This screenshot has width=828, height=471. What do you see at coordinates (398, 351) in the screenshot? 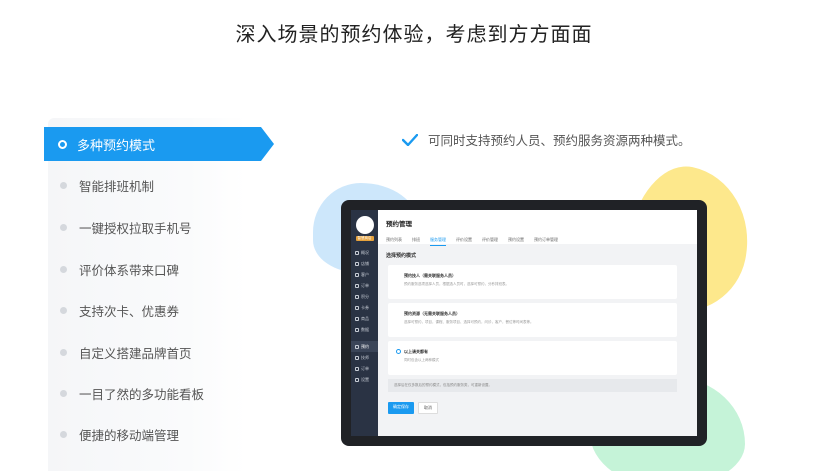
I see `radio-selected-icon` at bounding box center [398, 351].